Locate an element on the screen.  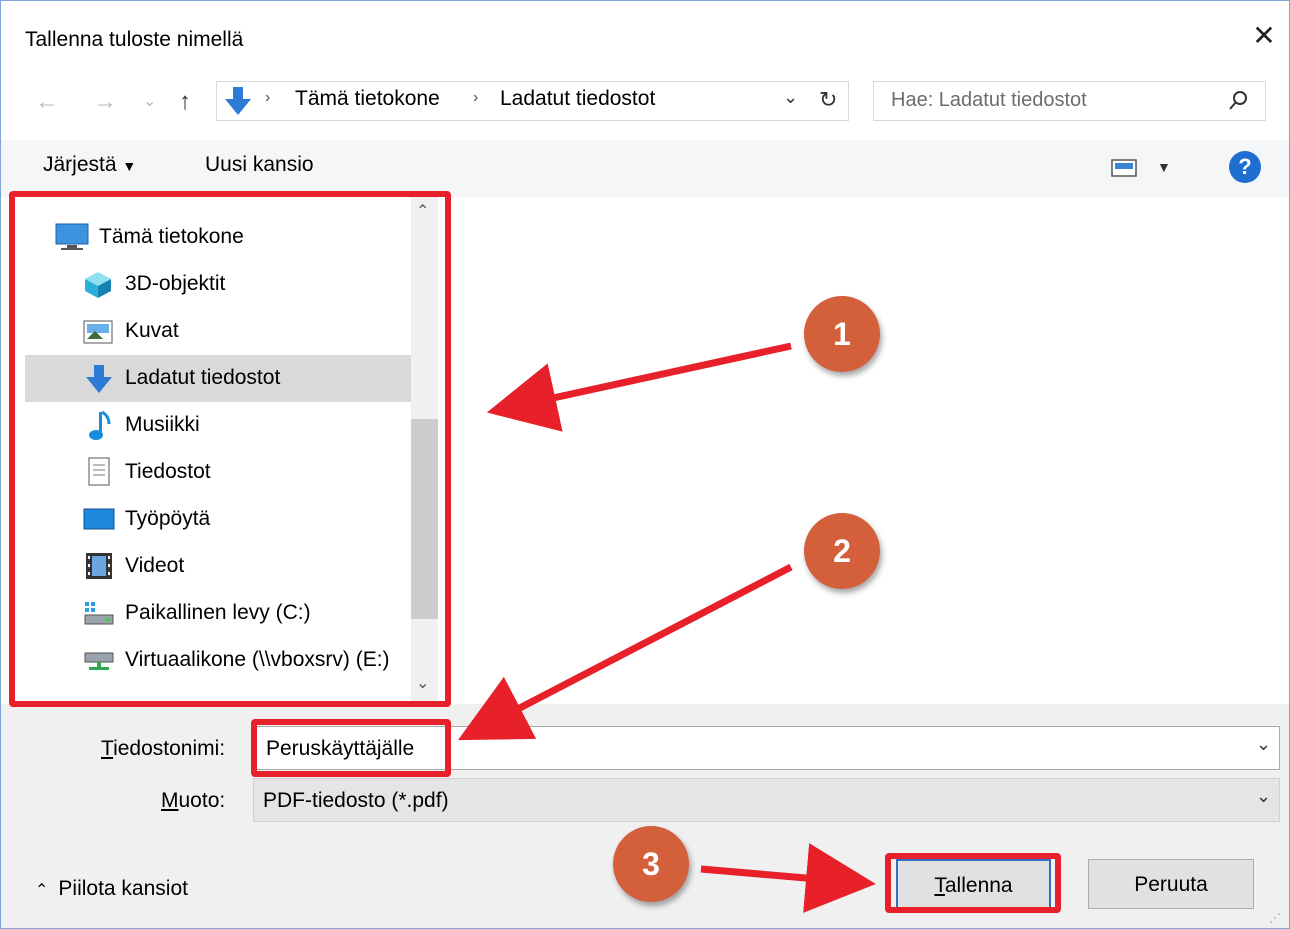
step-badge-3: 3 is located at coordinates (651, 864).